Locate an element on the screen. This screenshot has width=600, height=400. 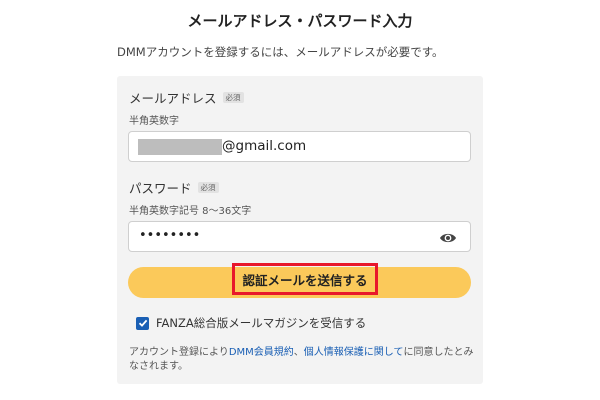
password-label-row: パスワード 必須 is located at coordinates (174, 187).